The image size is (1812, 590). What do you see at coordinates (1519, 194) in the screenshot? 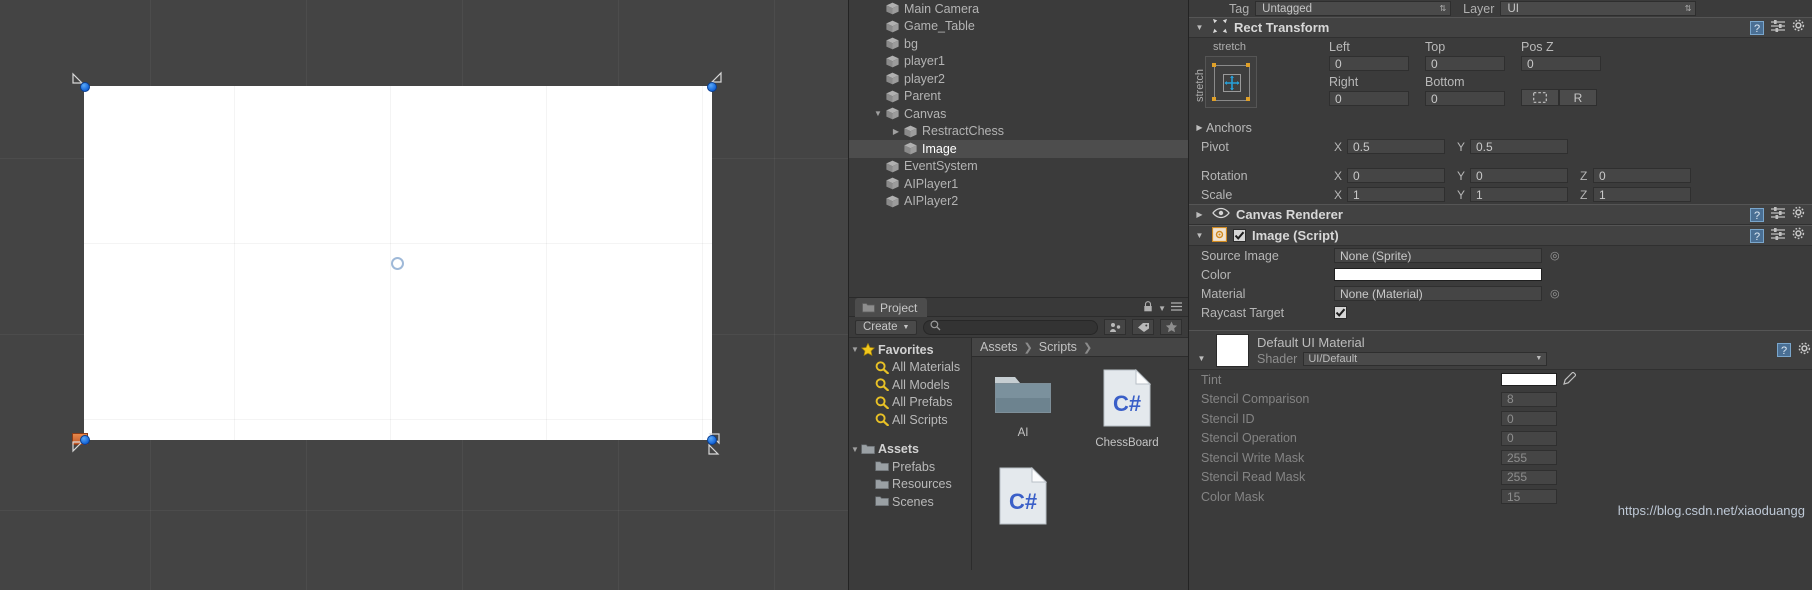
I see `scale-y-field: 1` at bounding box center [1519, 194].